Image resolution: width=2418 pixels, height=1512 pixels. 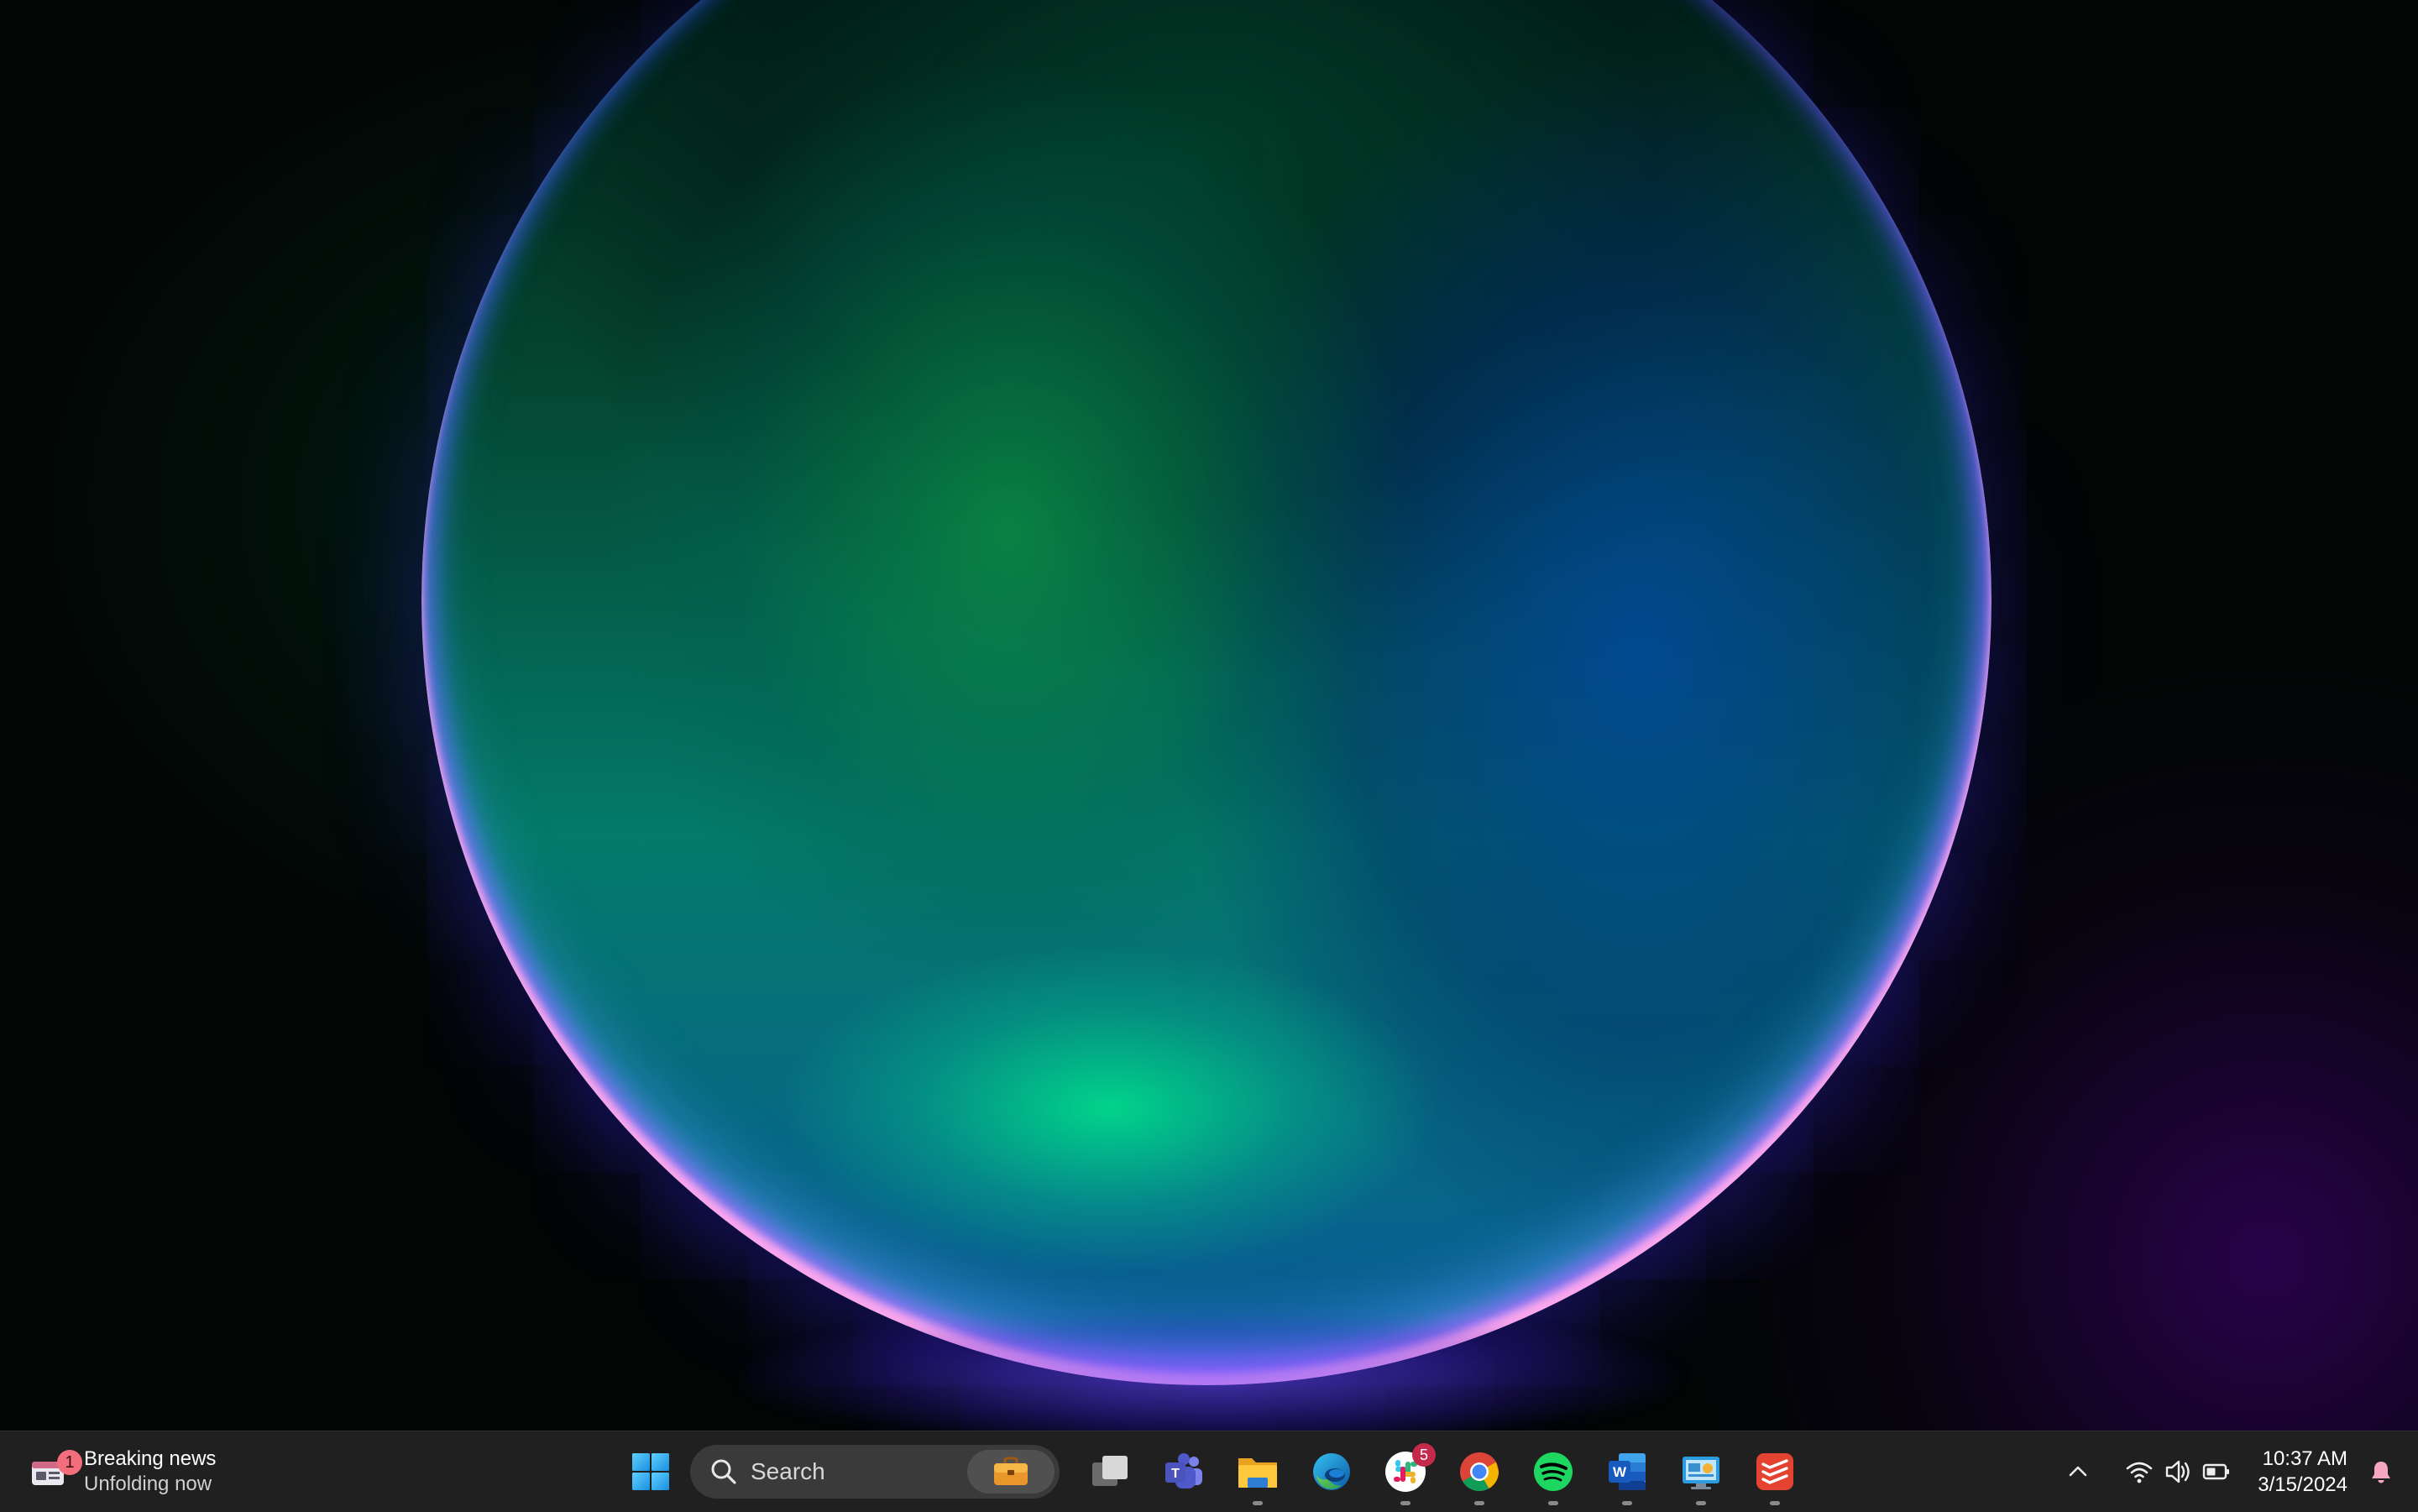 I want to click on file-explorer-button, so click(x=1258, y=1472).